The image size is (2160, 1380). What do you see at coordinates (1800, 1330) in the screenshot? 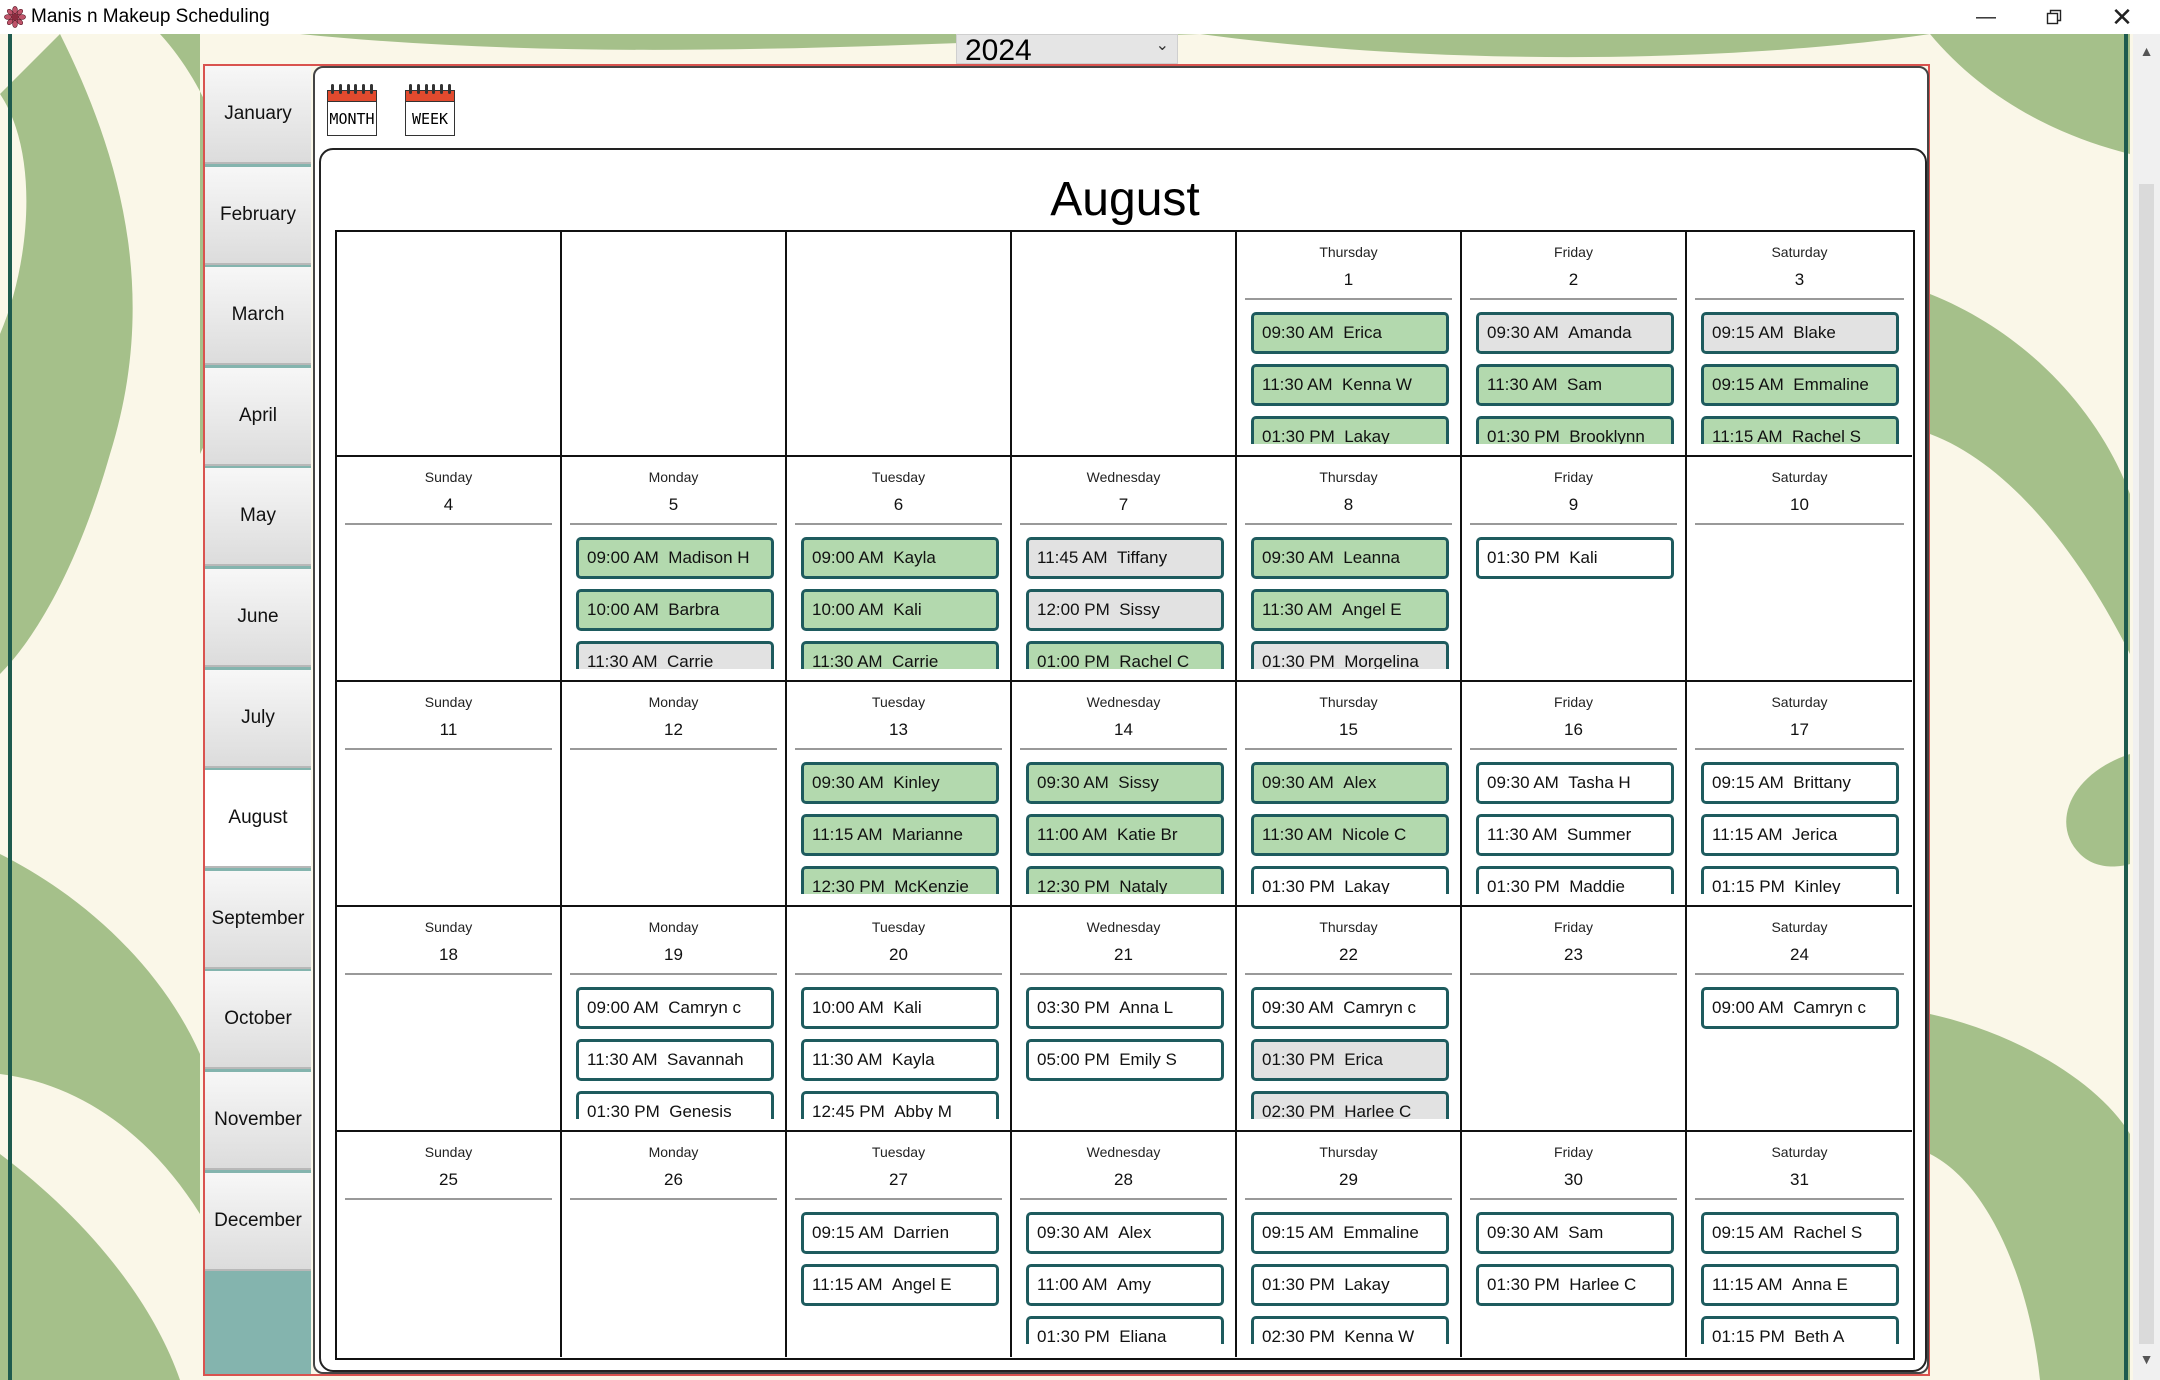
I see `appointment-item: 01:15 PM Beth A` at bounding box center [1800, 1330].